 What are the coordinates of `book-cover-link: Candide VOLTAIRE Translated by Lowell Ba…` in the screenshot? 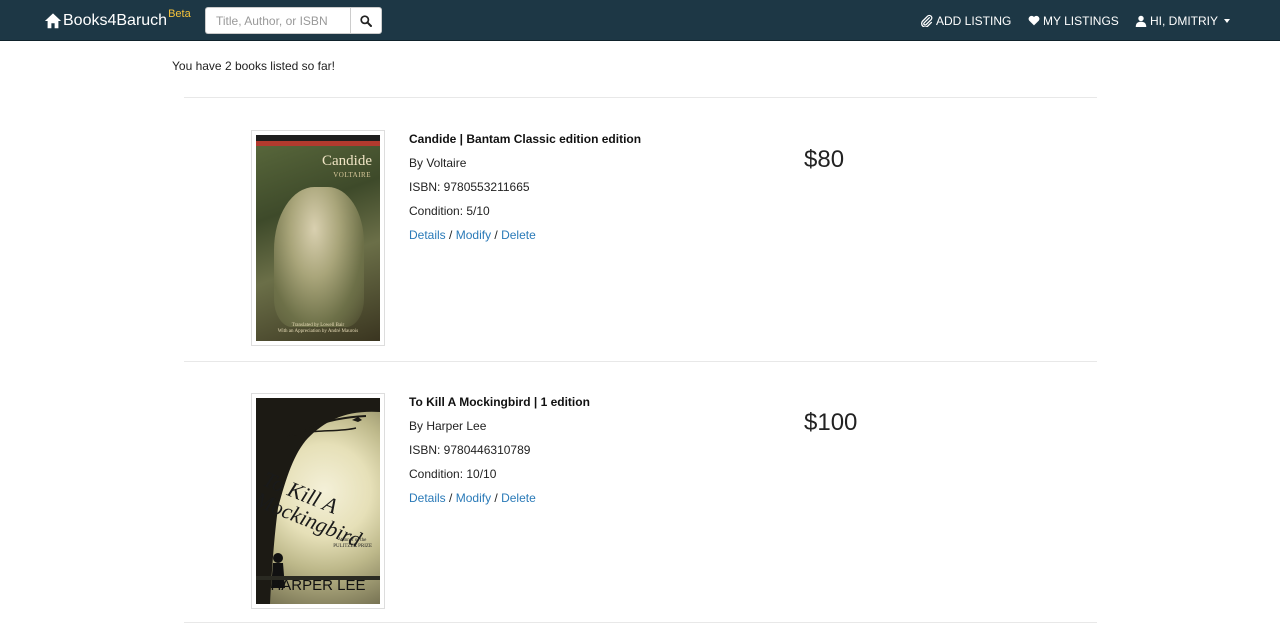 It's located at (318, 238).